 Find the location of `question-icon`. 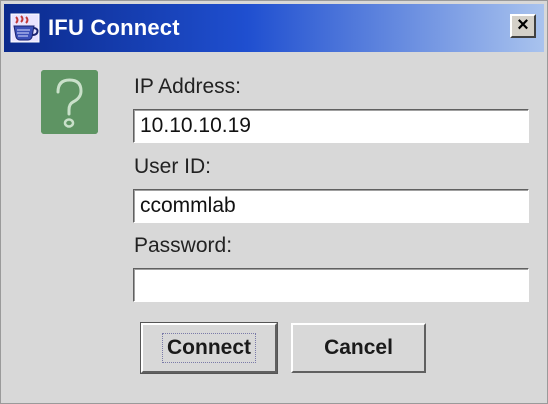

question-icon is located at coordinates (69, 102).